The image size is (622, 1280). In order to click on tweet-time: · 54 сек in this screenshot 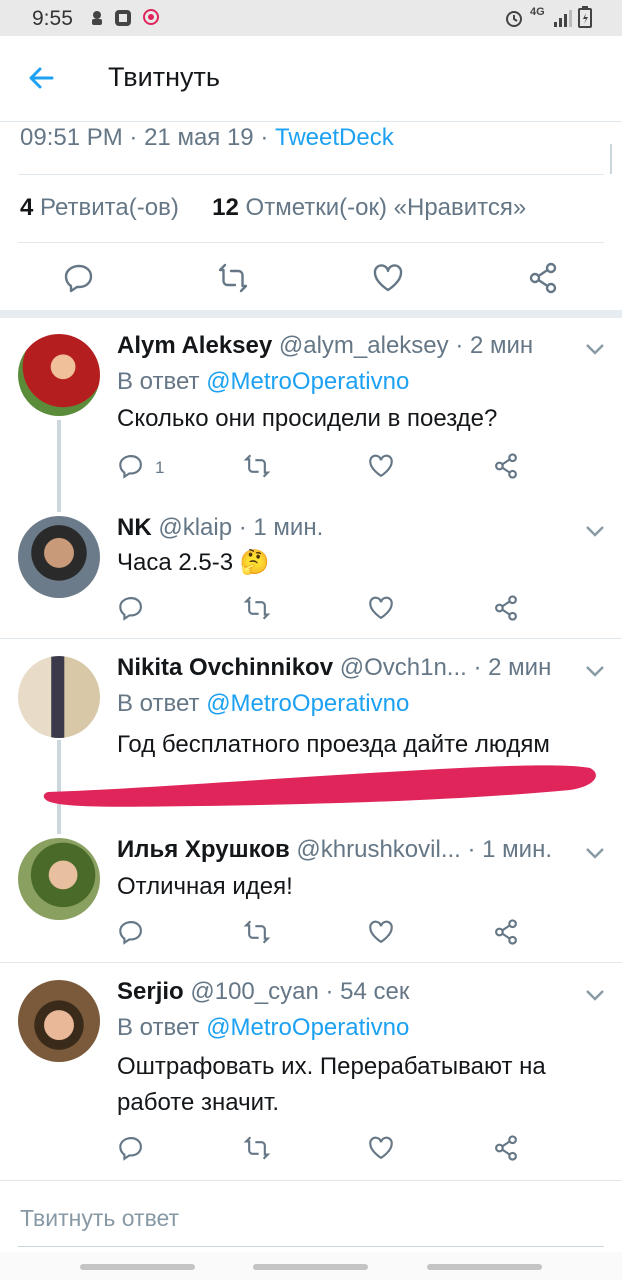, I will do `click(367, 991)`.